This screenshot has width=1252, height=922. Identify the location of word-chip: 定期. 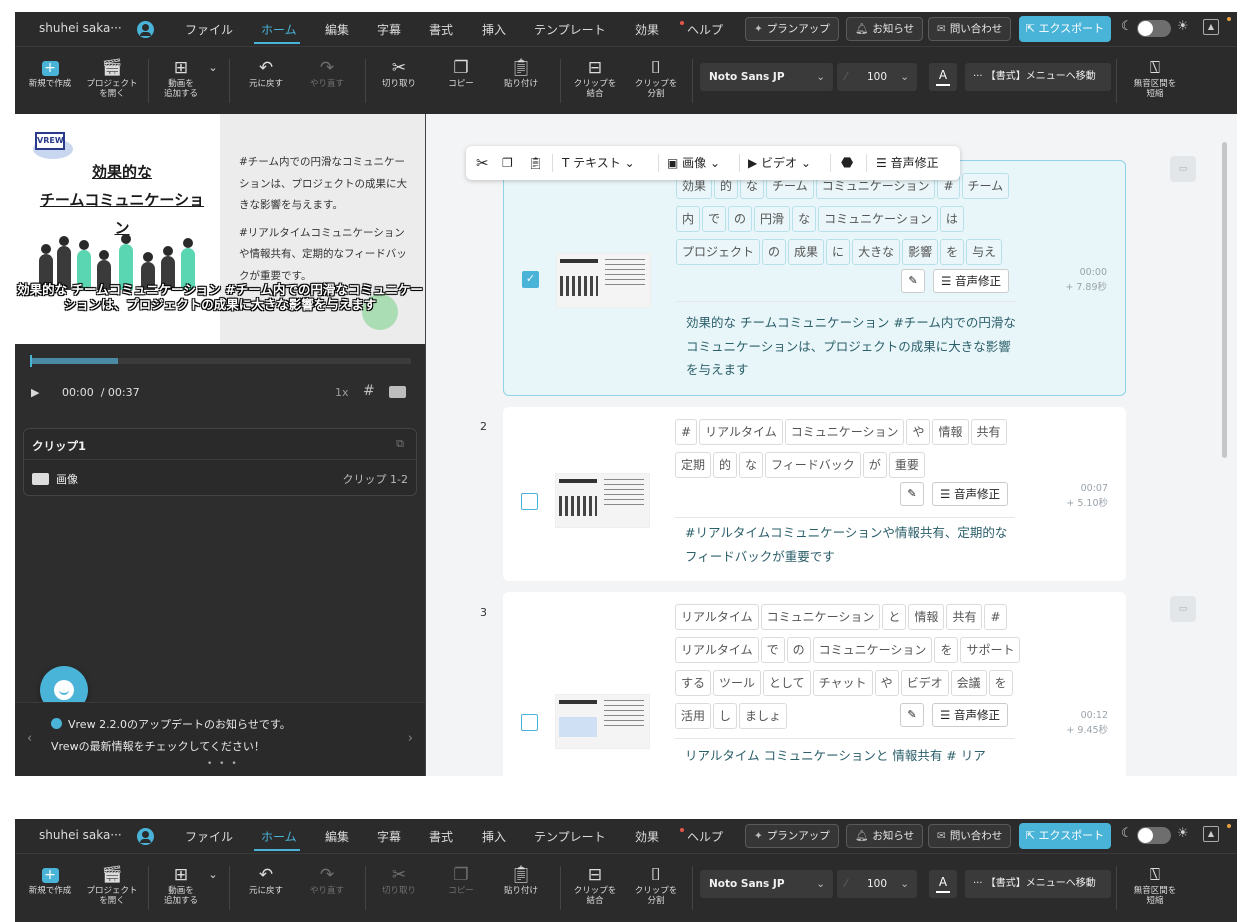
(693, 465).